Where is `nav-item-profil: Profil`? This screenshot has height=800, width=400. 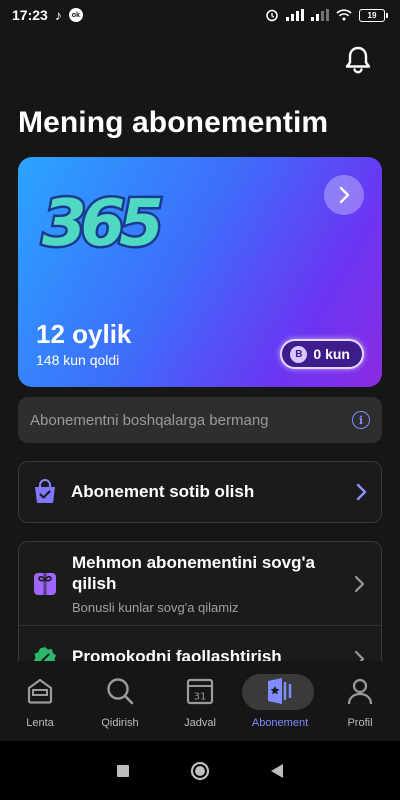 nav-item-profil: Profil is located at coordinates (360, 701).